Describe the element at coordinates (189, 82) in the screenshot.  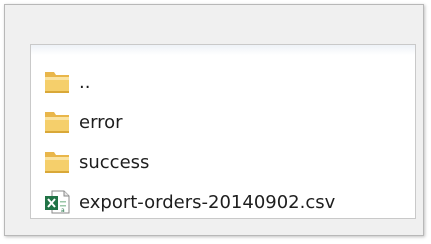
I see `list-item-parent-folder: ..` at that location.